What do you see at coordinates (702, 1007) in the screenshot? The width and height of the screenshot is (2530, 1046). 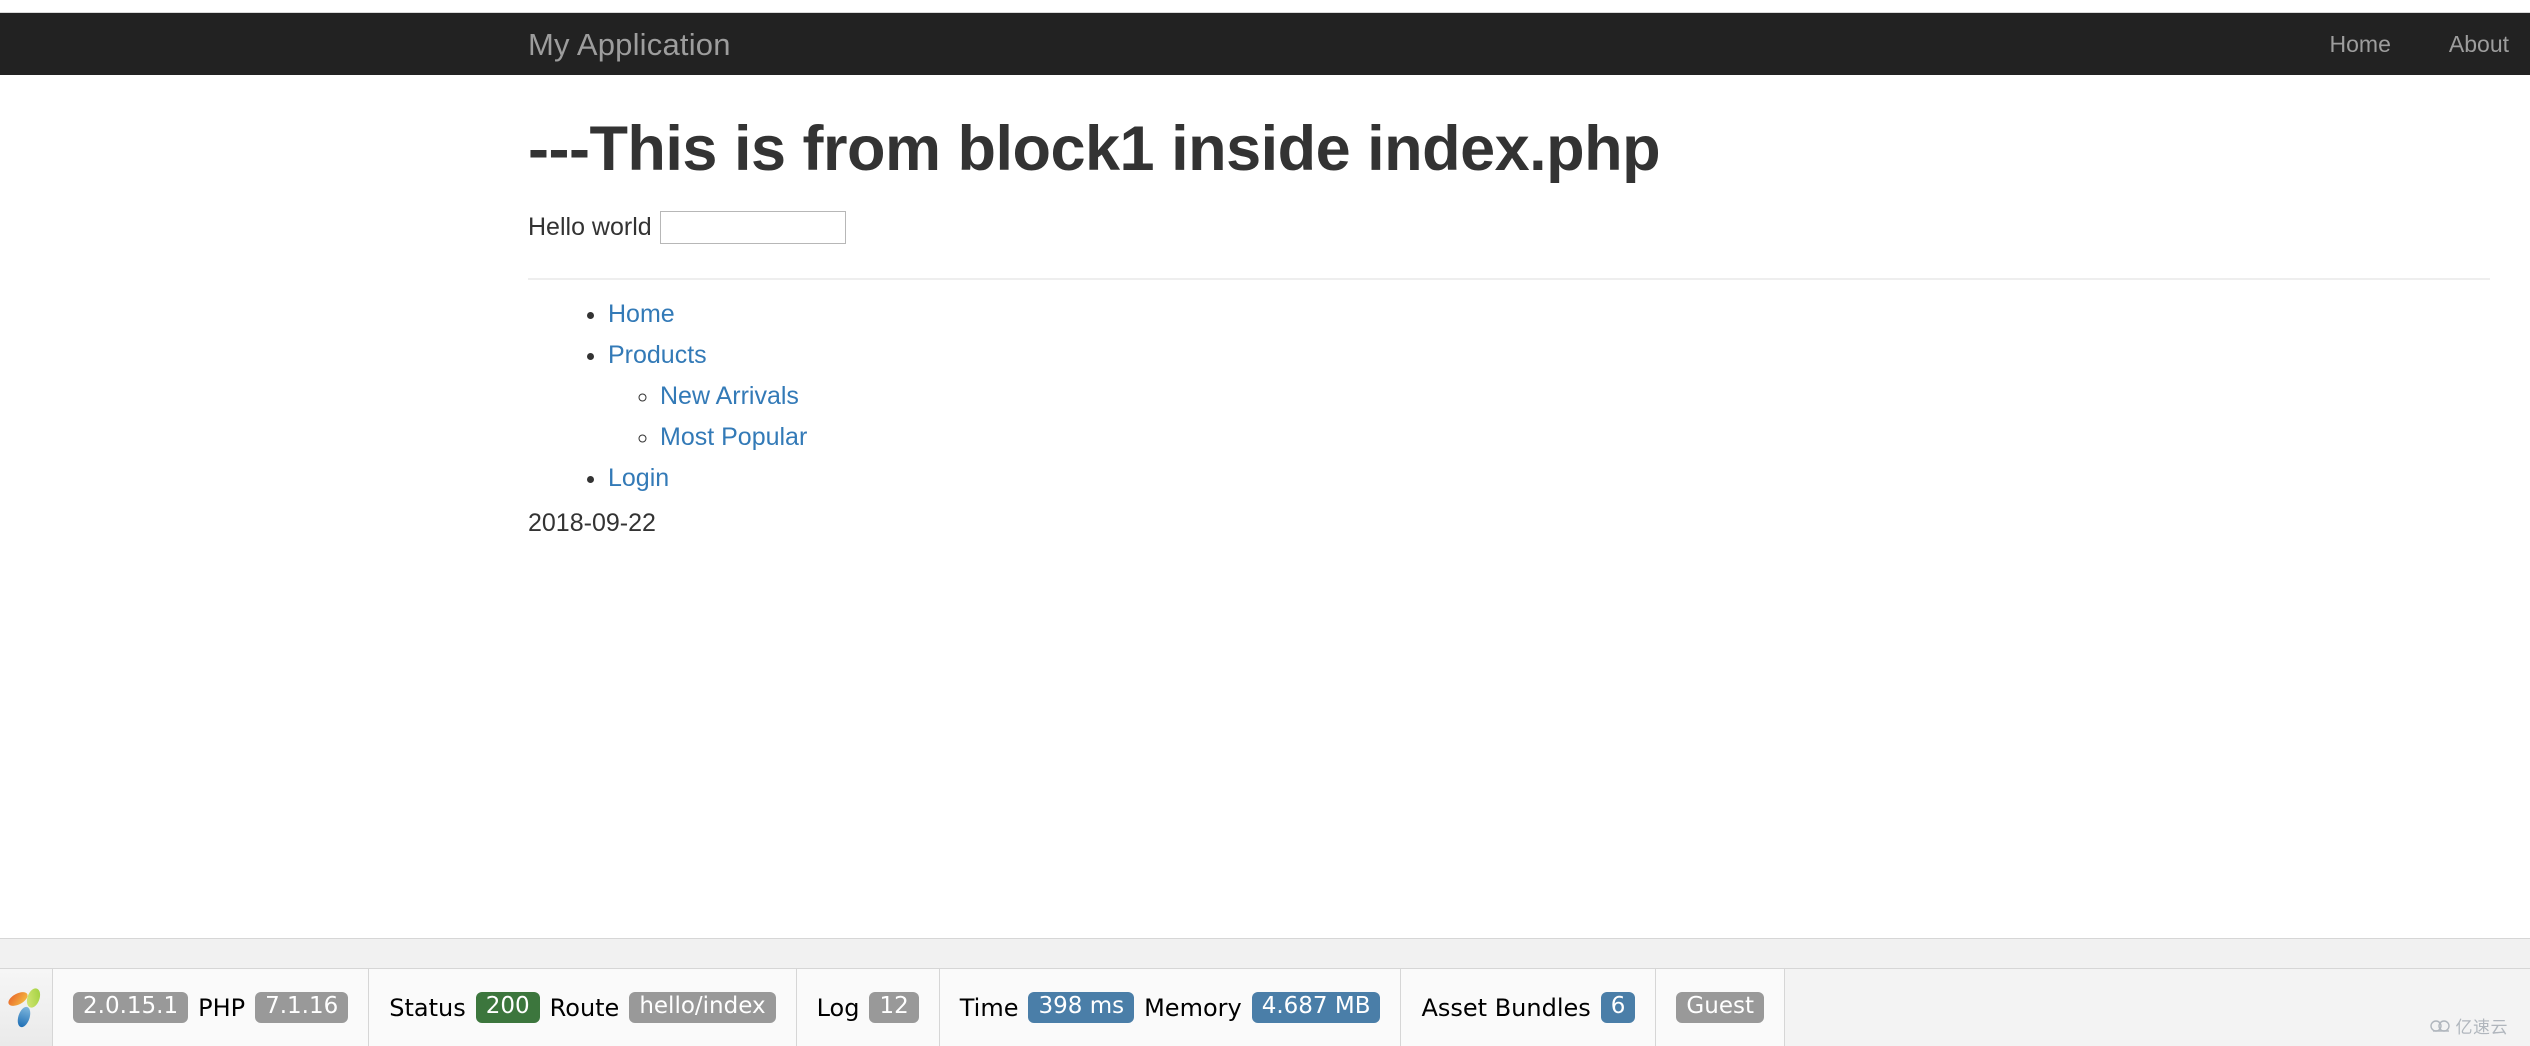 I see `route-badge: hello/index` at bounding box center [702, 1007].